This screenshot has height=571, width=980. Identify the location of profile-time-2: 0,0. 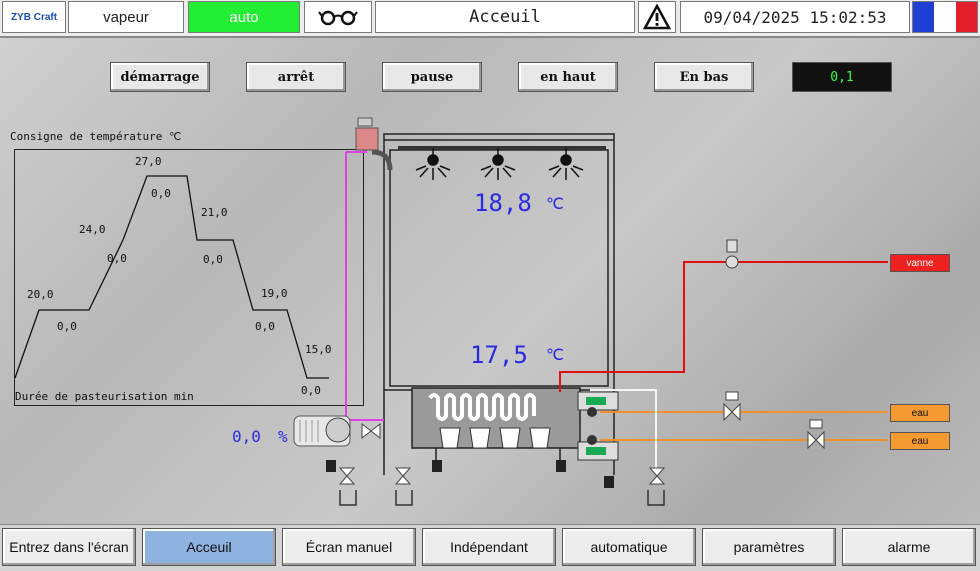
(117, 258).